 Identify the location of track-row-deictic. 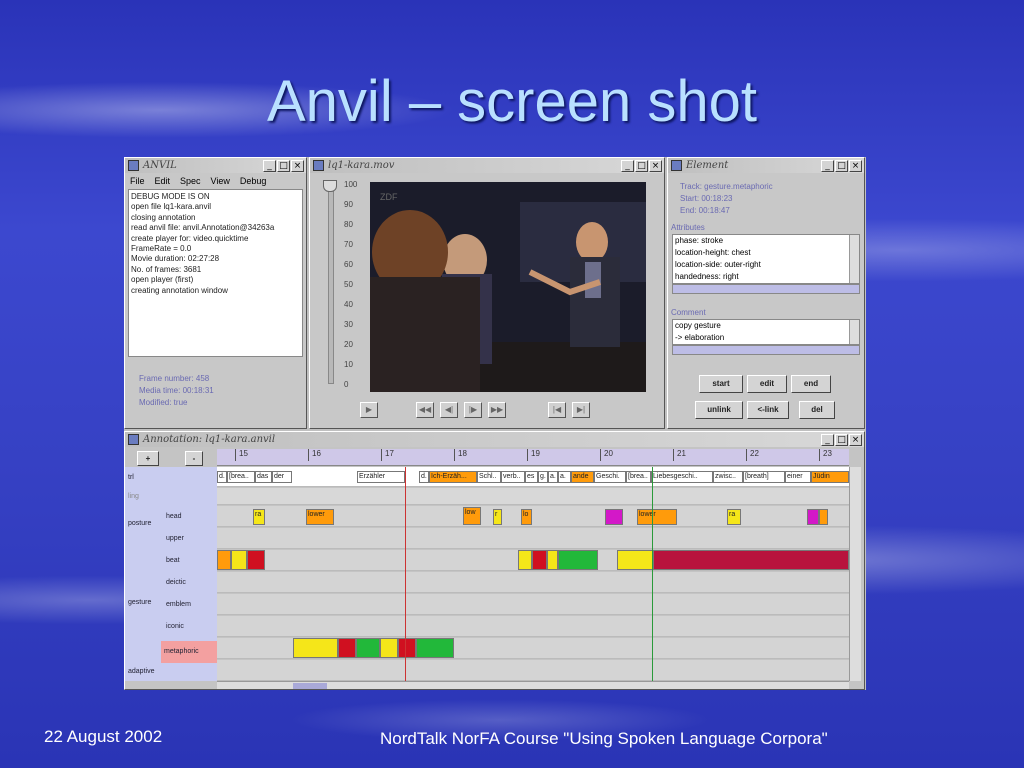
(533, 582).